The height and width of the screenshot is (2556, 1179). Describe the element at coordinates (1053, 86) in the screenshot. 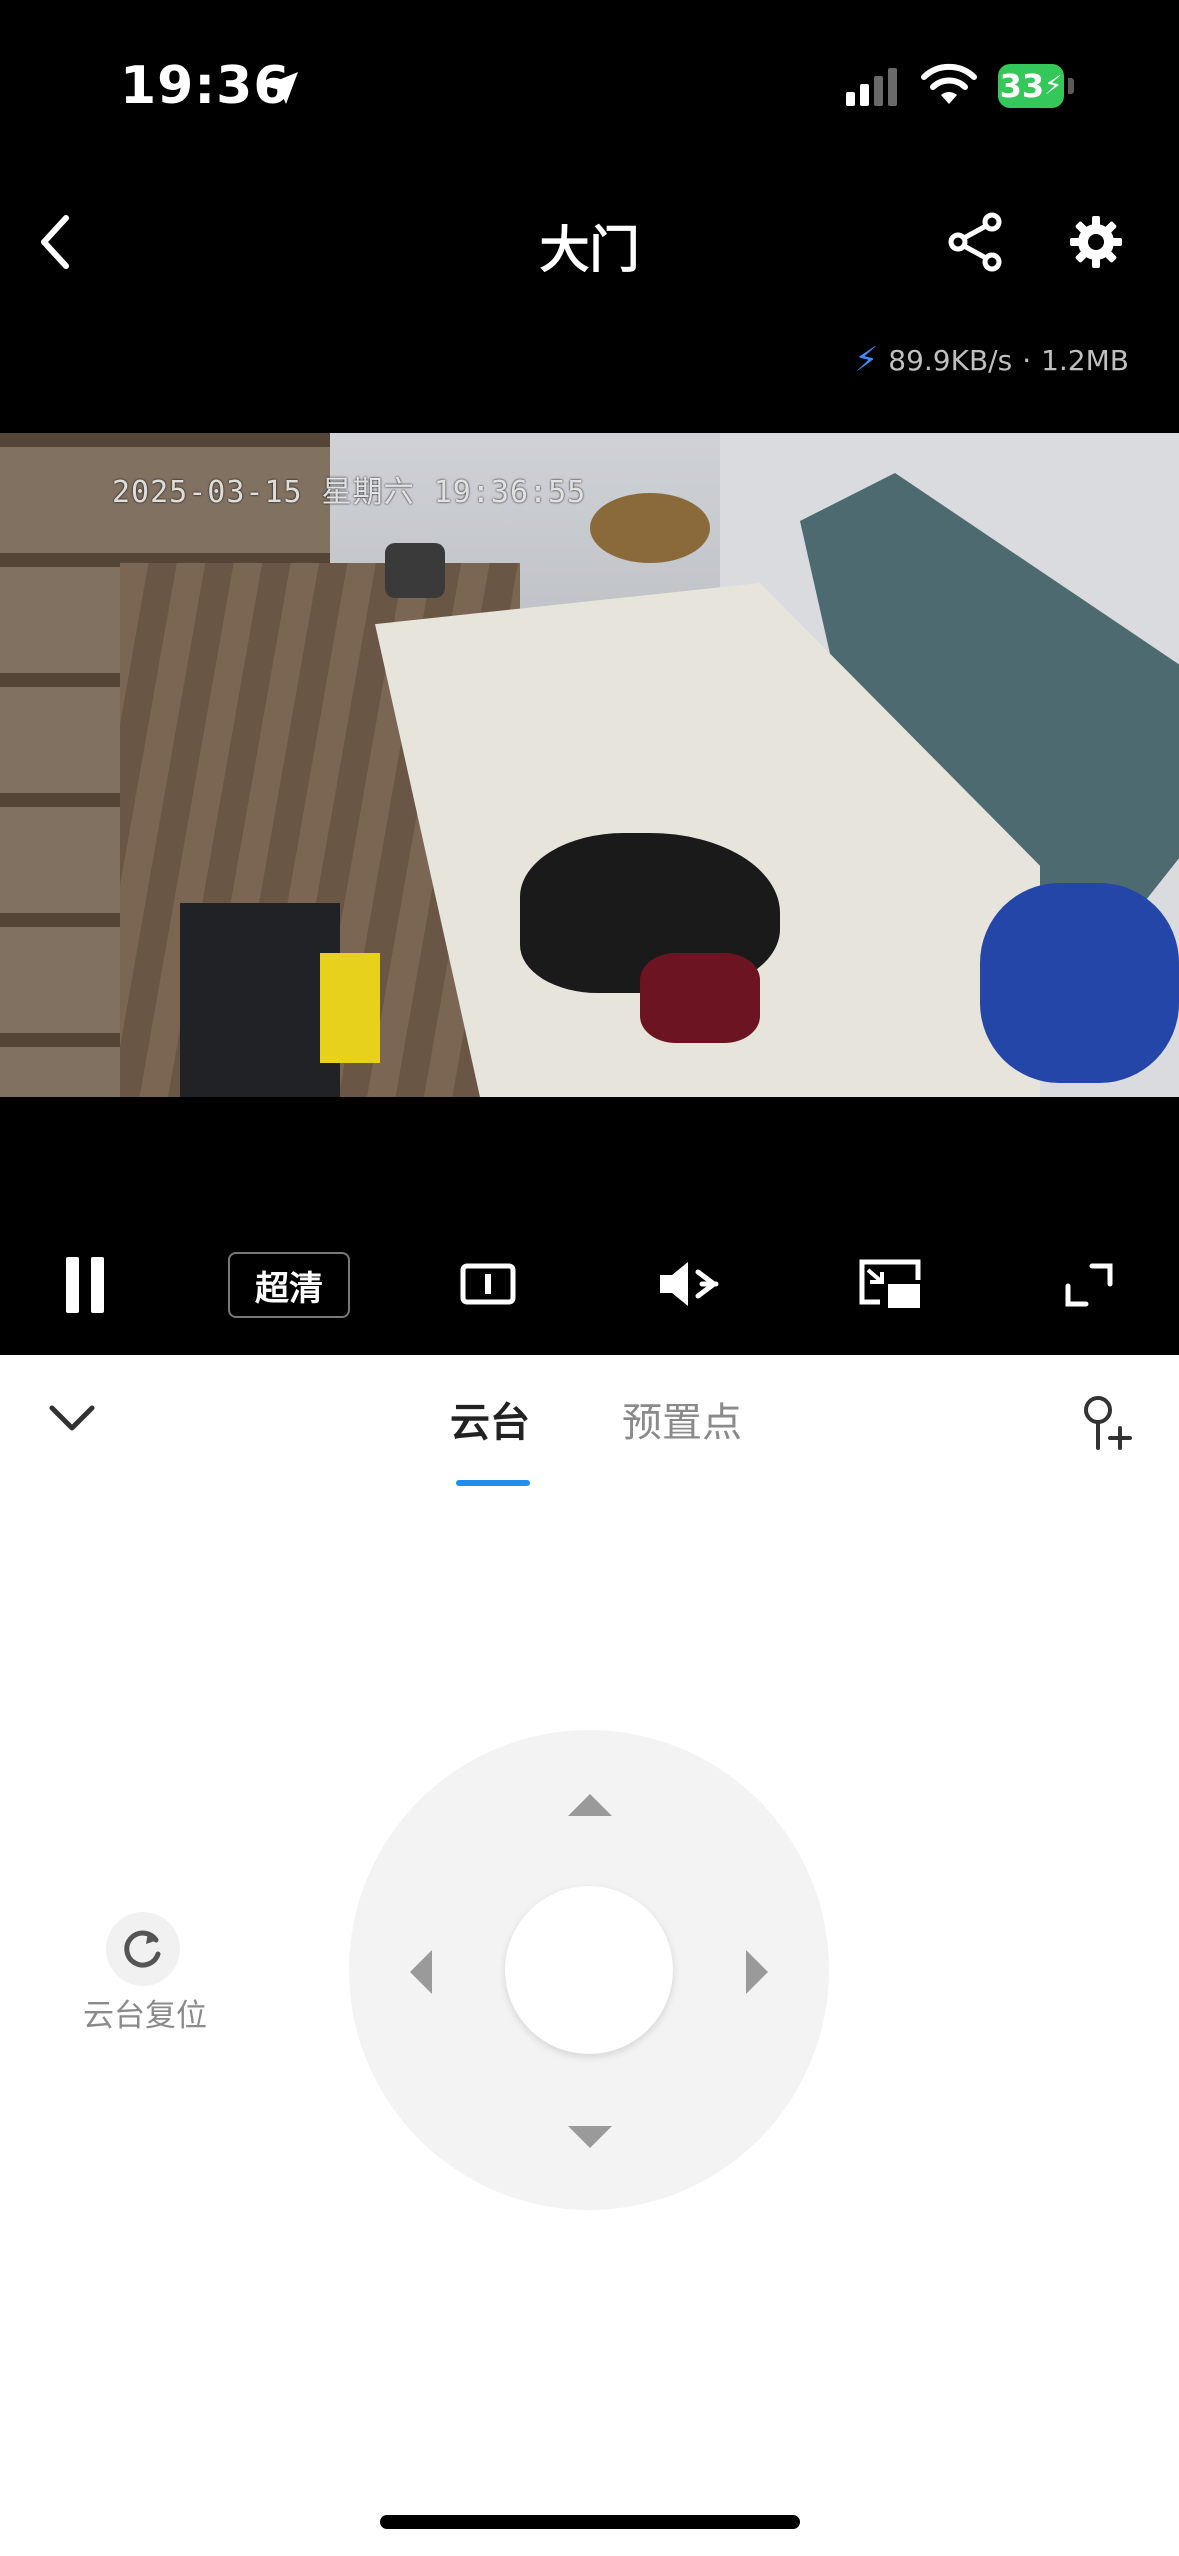

I see `charging-bolt-icon: ⚡` at that location.